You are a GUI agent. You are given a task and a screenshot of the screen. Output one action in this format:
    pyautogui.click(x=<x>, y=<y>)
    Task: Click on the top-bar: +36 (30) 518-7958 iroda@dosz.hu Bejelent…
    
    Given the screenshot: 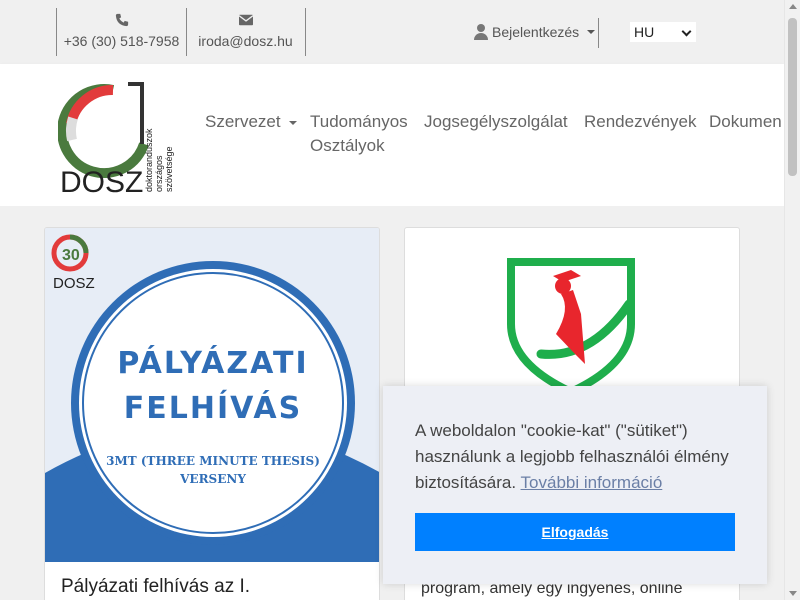 What is the action you would take?
    pyautogui.click(x=392, y=32)
    